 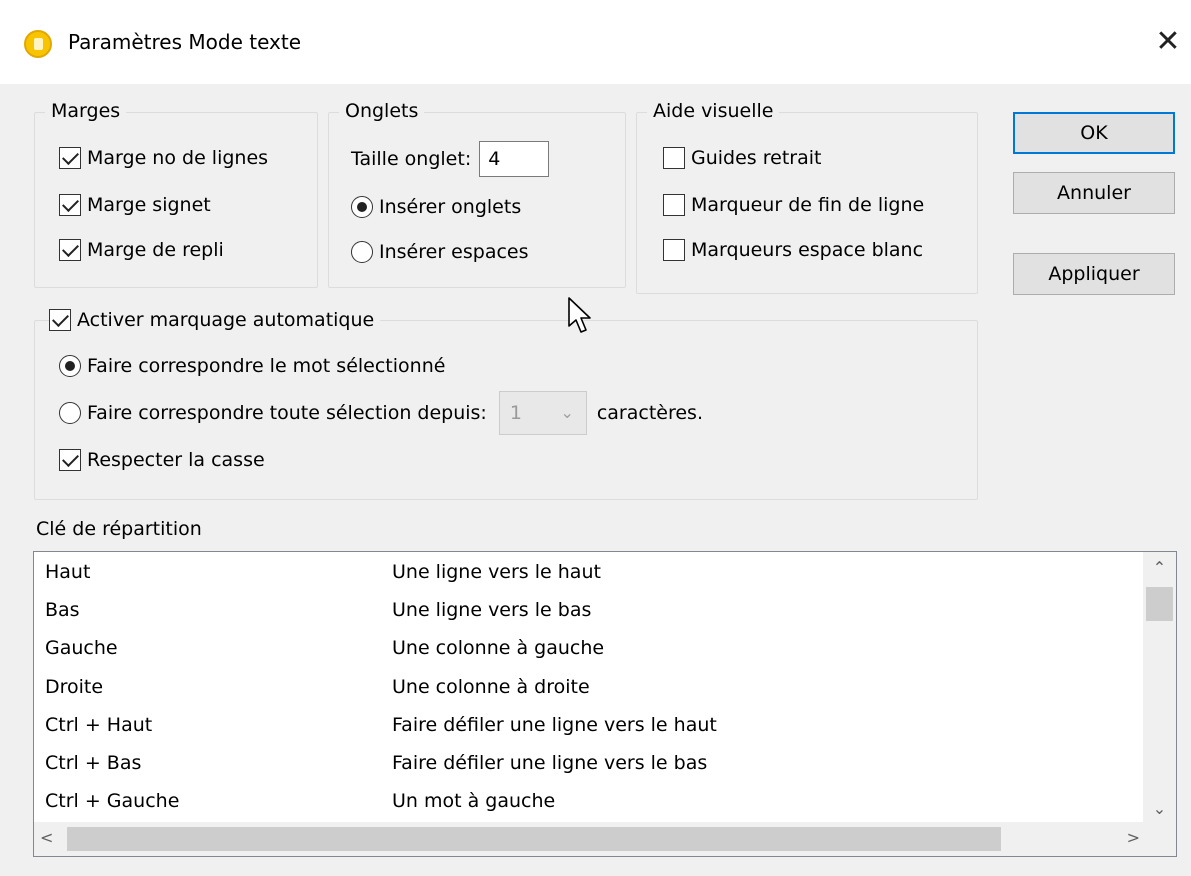 What do you see at coordinates (1159, 687) in the screenshot?
I see `vertical-scrollbar: ⌃ ⌄` at bounding box center [1159, 687].